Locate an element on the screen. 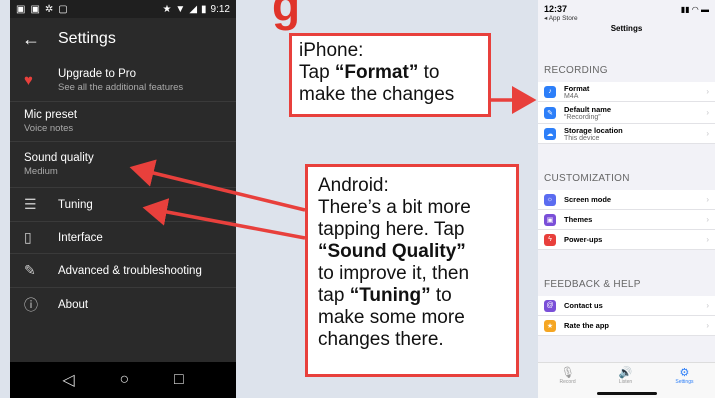 Image resolution: width=715 pixels, height=398 pixels. customization-group: ☼ Screen mode › ▣ Themes › ϟ Power-ups › is located at coordinates (626, 220).